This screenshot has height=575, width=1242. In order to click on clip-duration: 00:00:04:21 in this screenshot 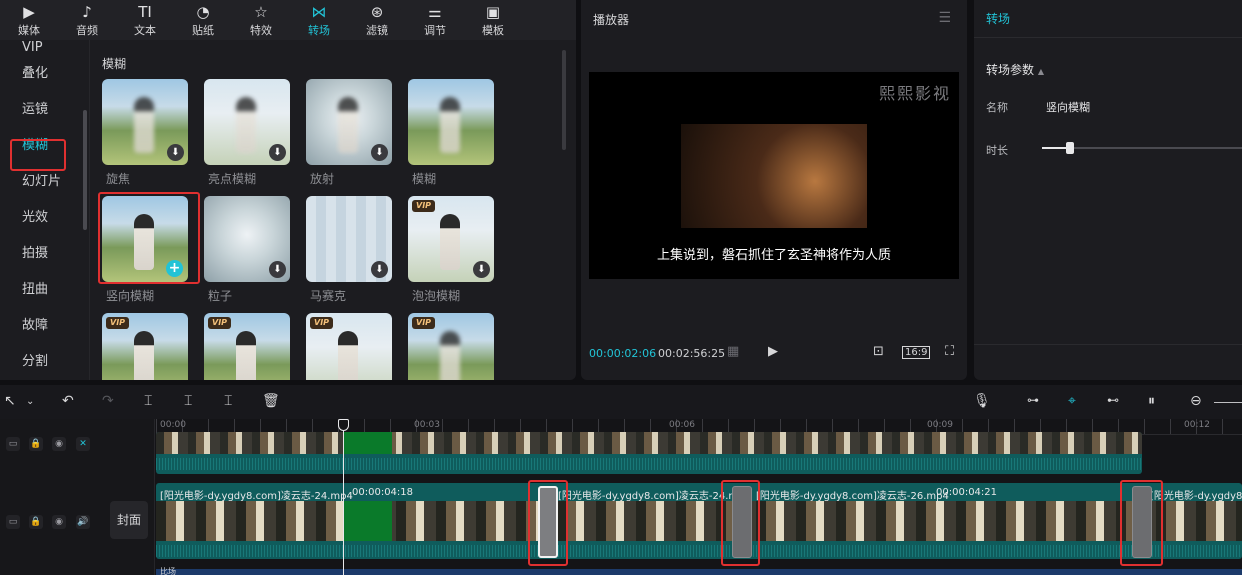, I will do `click(967, 492)`.